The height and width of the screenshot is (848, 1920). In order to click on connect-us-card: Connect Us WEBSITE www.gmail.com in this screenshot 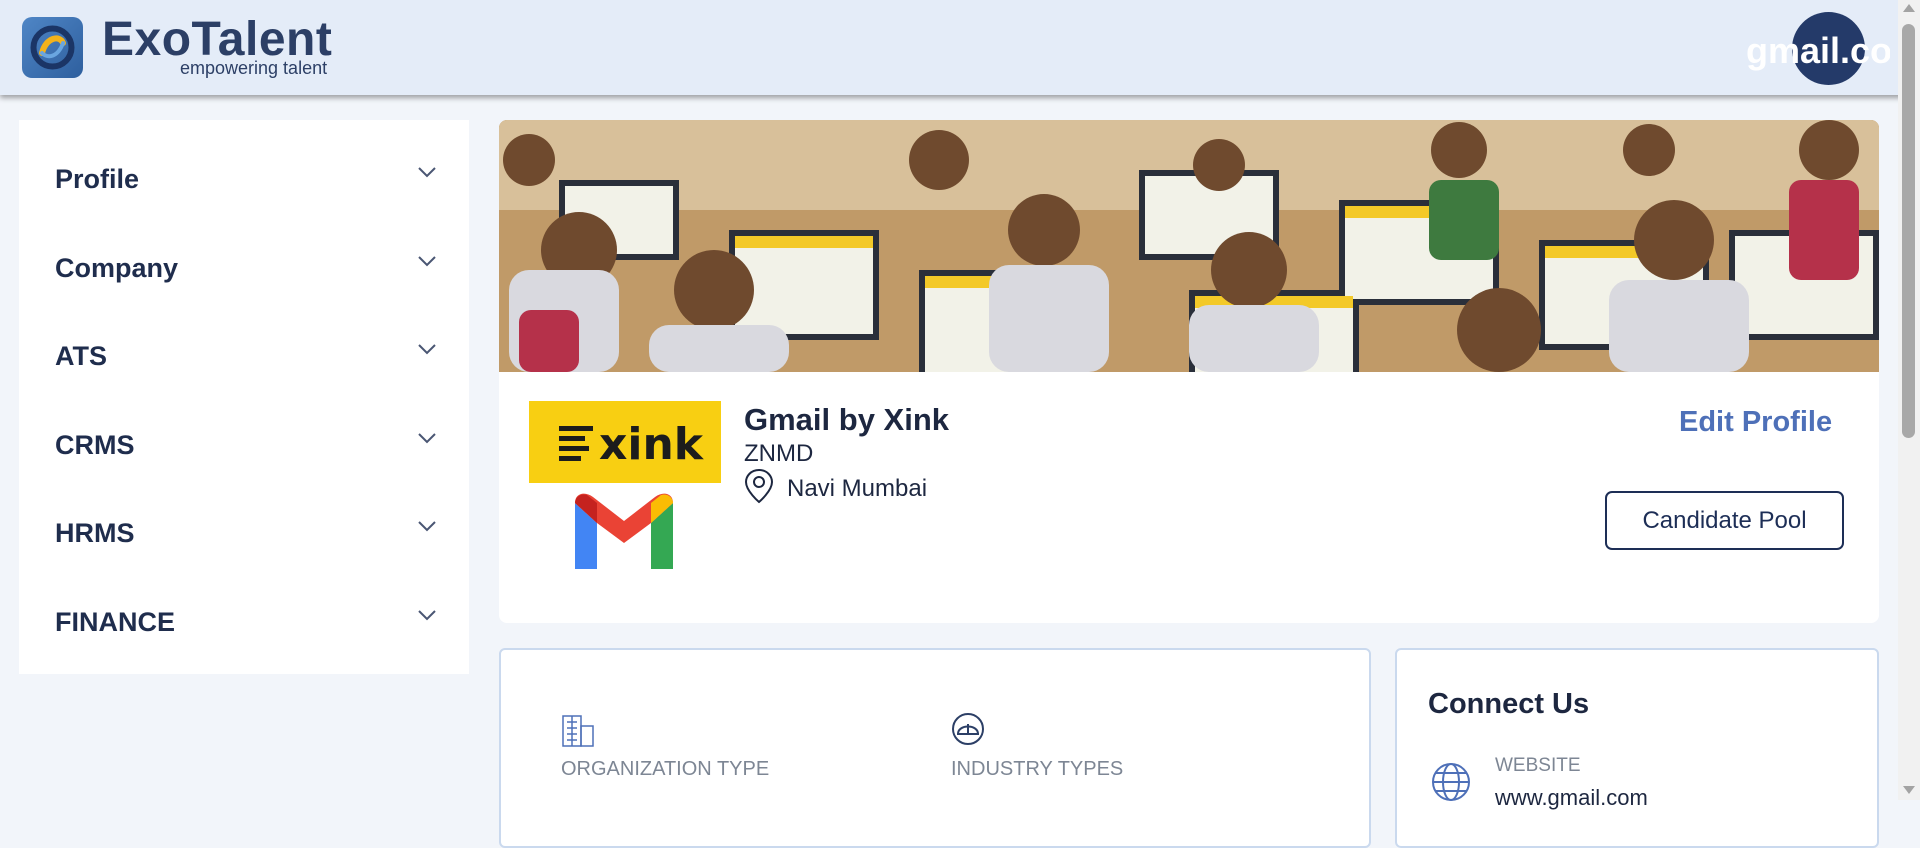, I will do `click(1637, 748)`.